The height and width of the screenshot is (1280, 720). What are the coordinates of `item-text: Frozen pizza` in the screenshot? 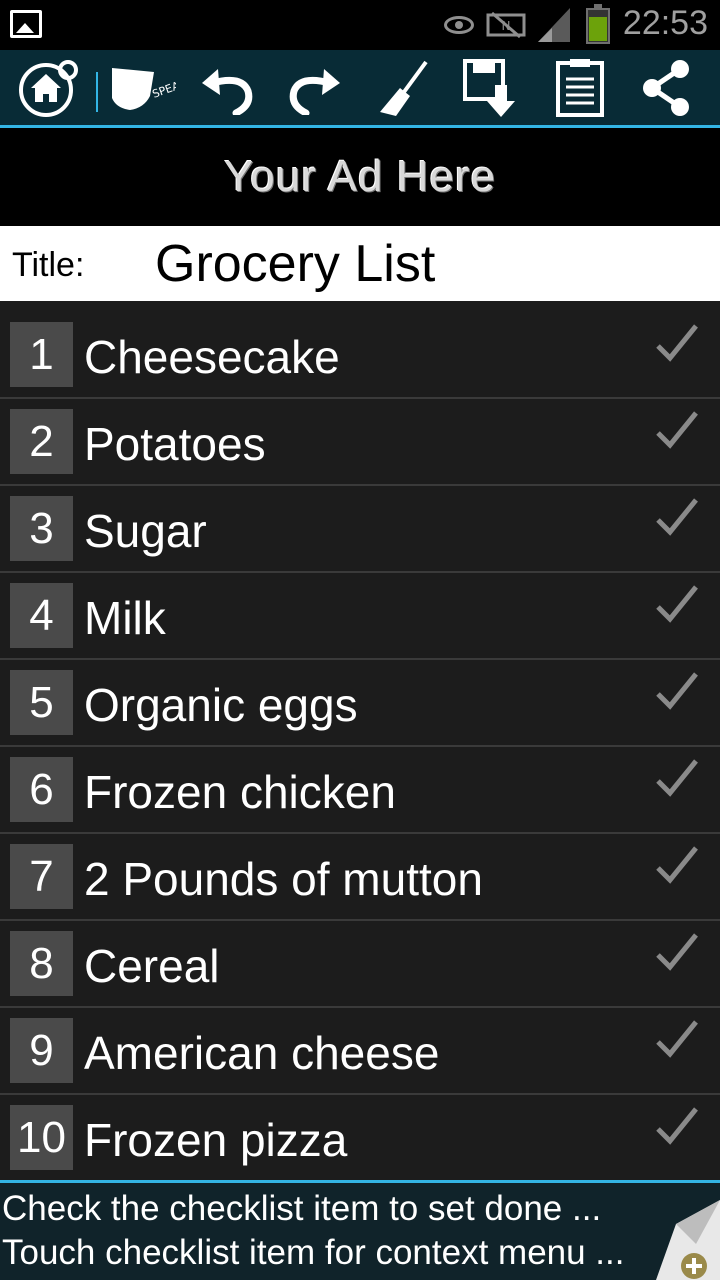 It's located at (216, 1140).